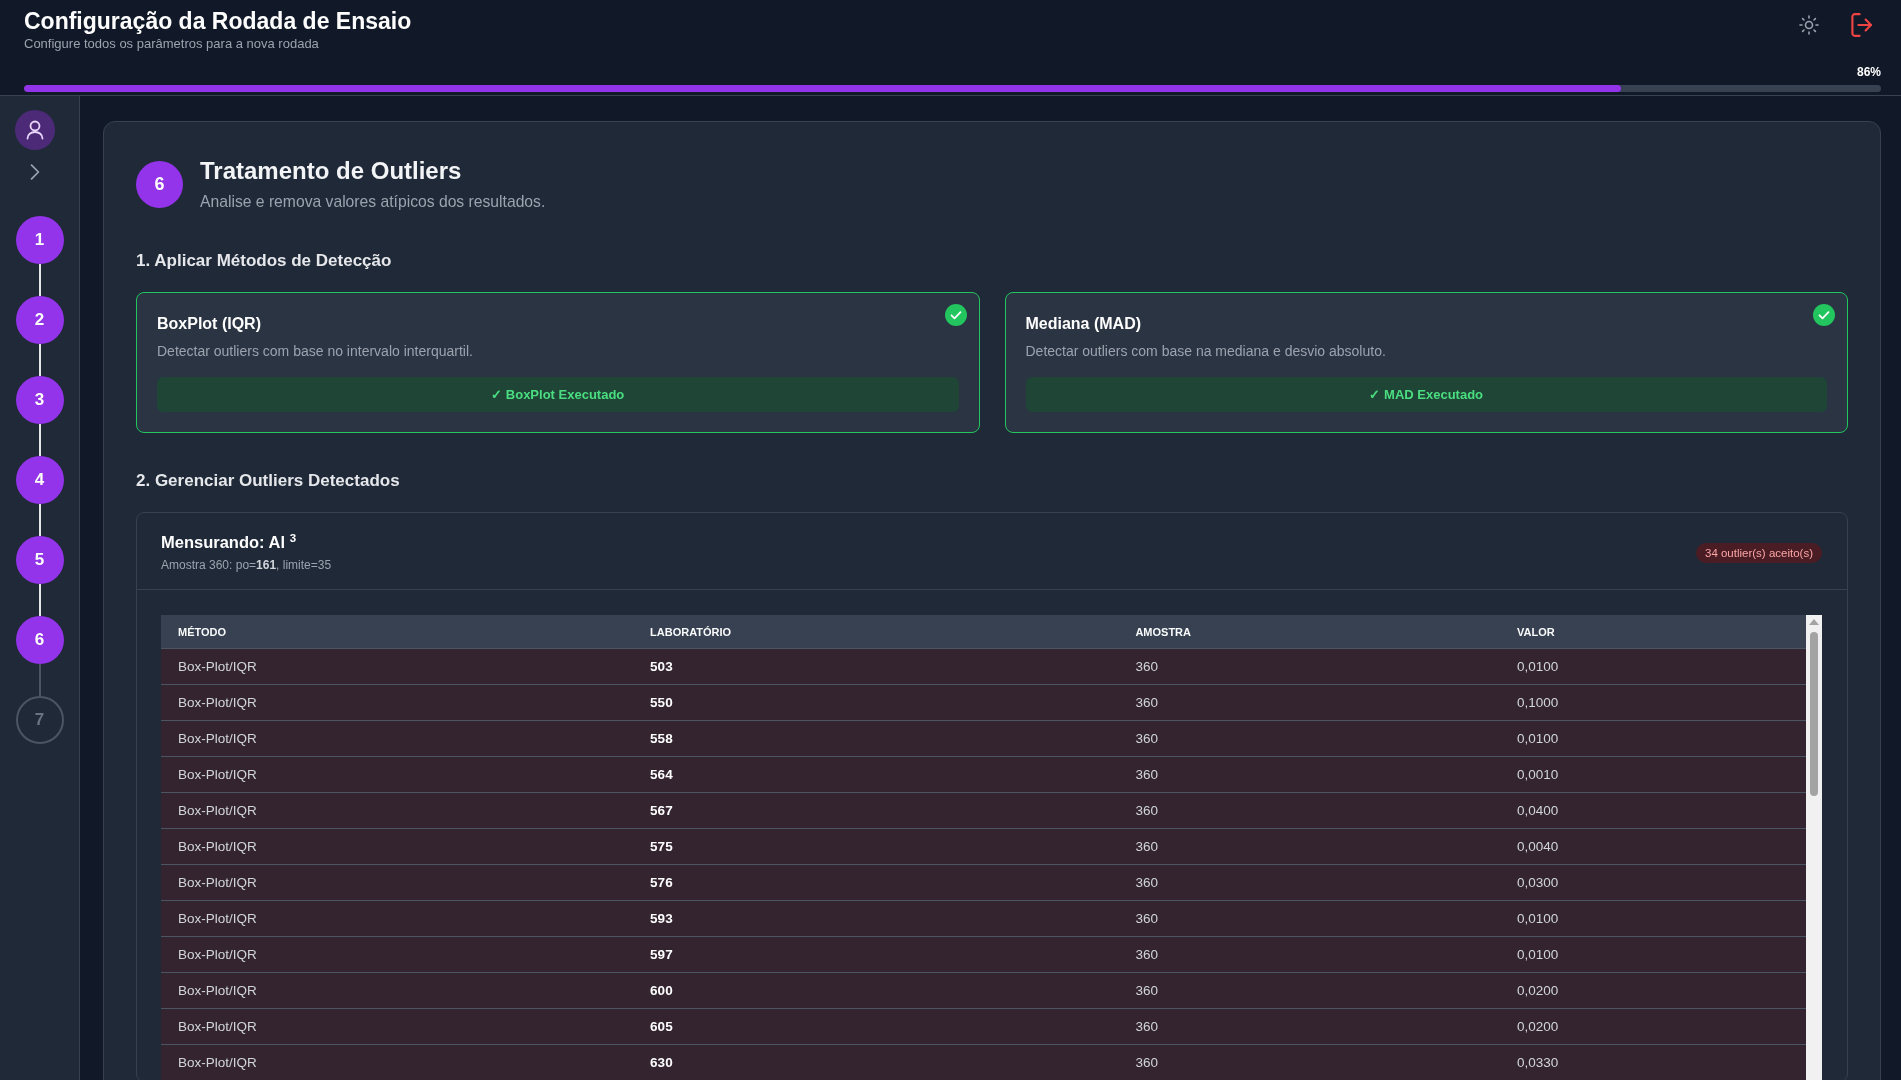 This screenshot has height=1080, width=1901. What do you see at coordinates (39, 640) in the screenshot?
I see `step-circle: 6` at bounding box center [39, 640].